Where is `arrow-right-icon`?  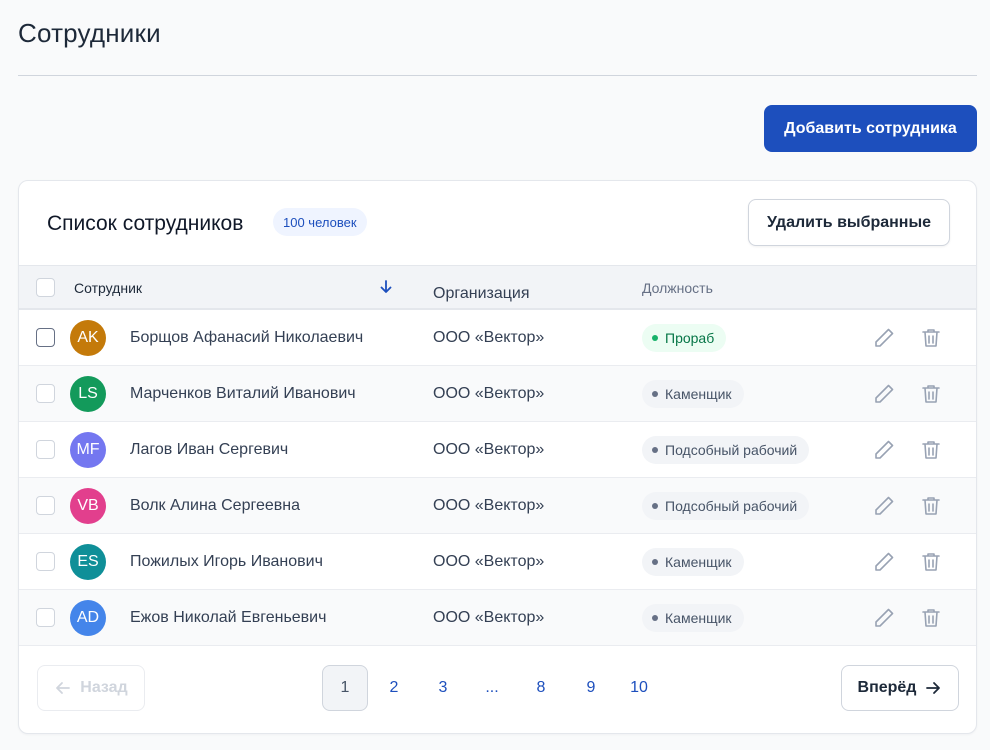
arrow-right-icon is located at coordinates (933, 688).